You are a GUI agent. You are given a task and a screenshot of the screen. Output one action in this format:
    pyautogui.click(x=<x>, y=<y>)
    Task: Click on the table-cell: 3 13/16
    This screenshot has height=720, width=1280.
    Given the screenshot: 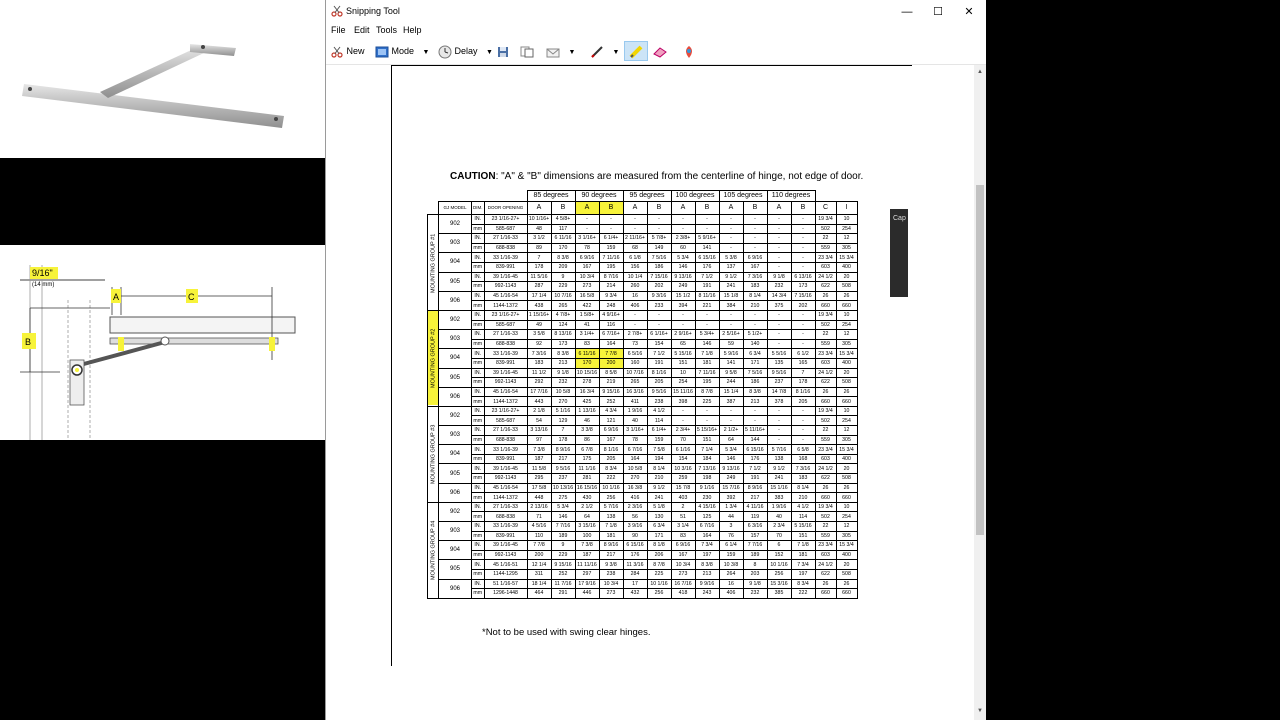 What is the action you would take?
    pyautogui.click(x=539, y=430)
    